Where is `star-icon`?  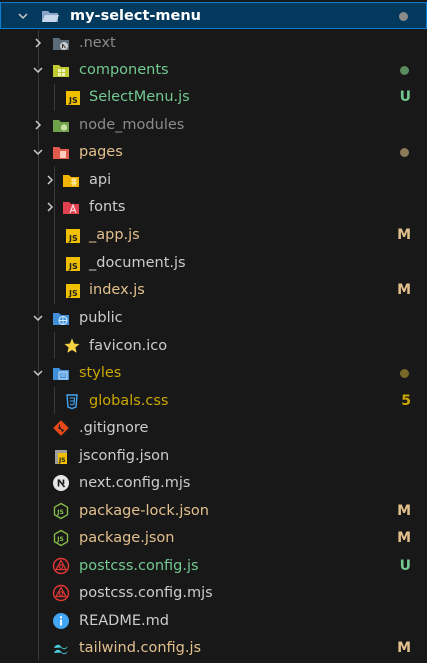 star-icon is located at coordinates (72, 346).